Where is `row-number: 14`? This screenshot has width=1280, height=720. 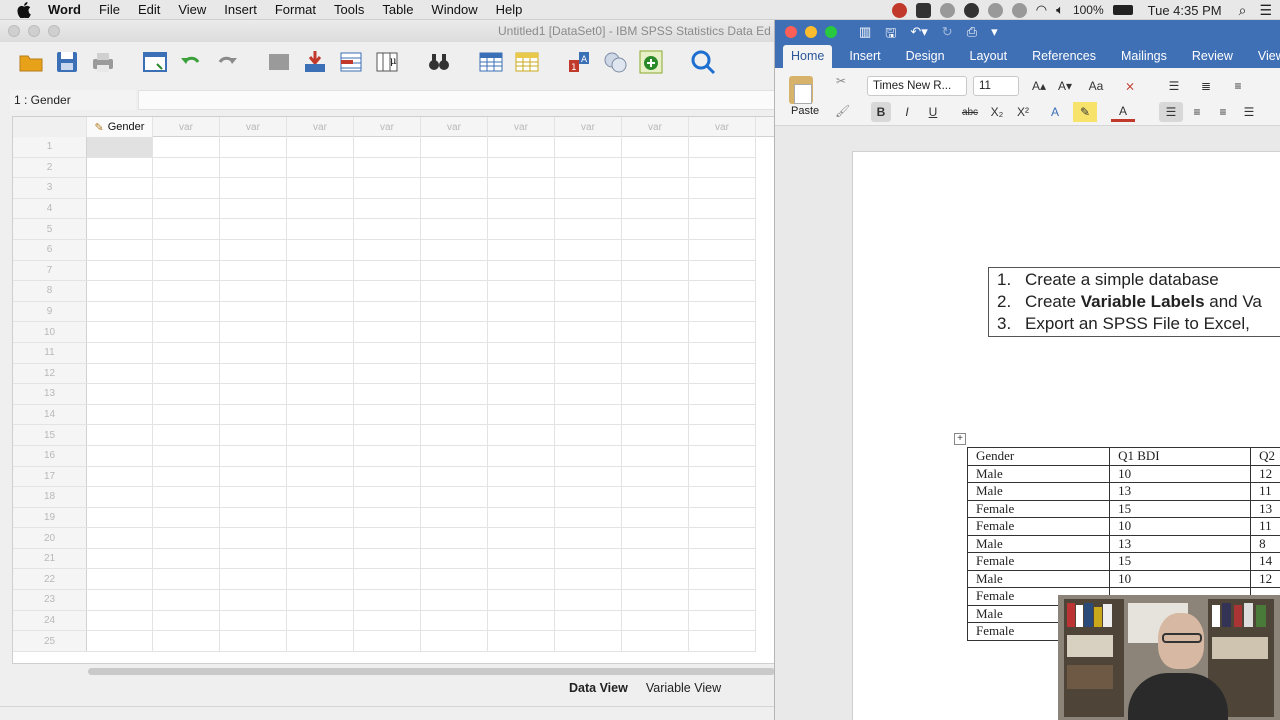 row-number: 14 is located at coordinates (50, 414).